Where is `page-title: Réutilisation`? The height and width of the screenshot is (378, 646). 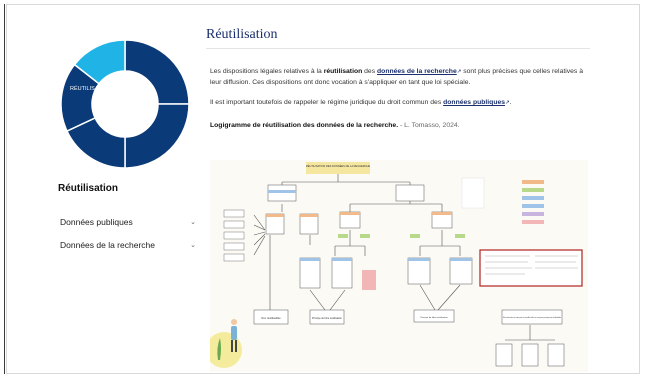
page-title: Réutilisation is located at coordinates (242, 34).